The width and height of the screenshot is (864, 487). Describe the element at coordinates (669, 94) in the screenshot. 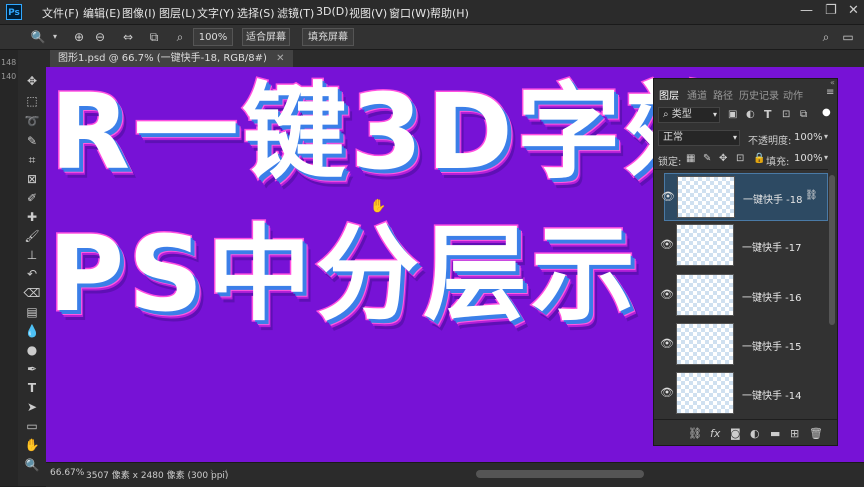

I see `tab-layers: 图层` at that location.